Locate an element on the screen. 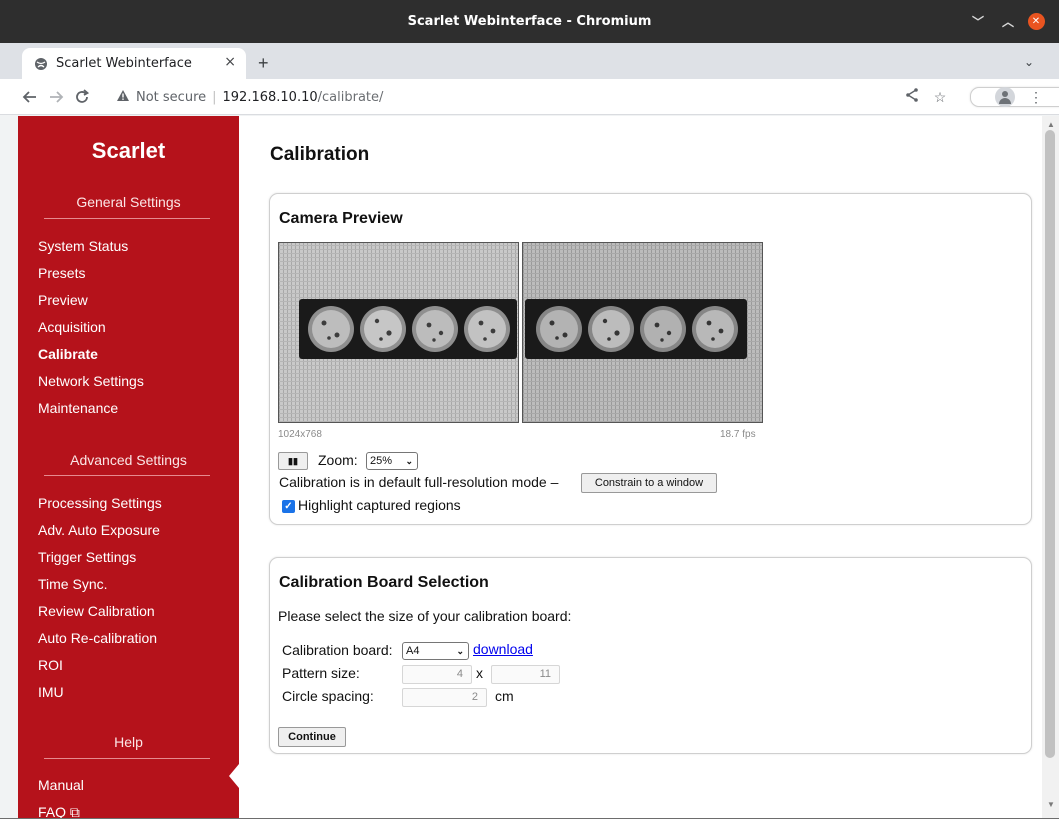  zoom-select: 25% ⌄ is located at coordinates (392, 461).